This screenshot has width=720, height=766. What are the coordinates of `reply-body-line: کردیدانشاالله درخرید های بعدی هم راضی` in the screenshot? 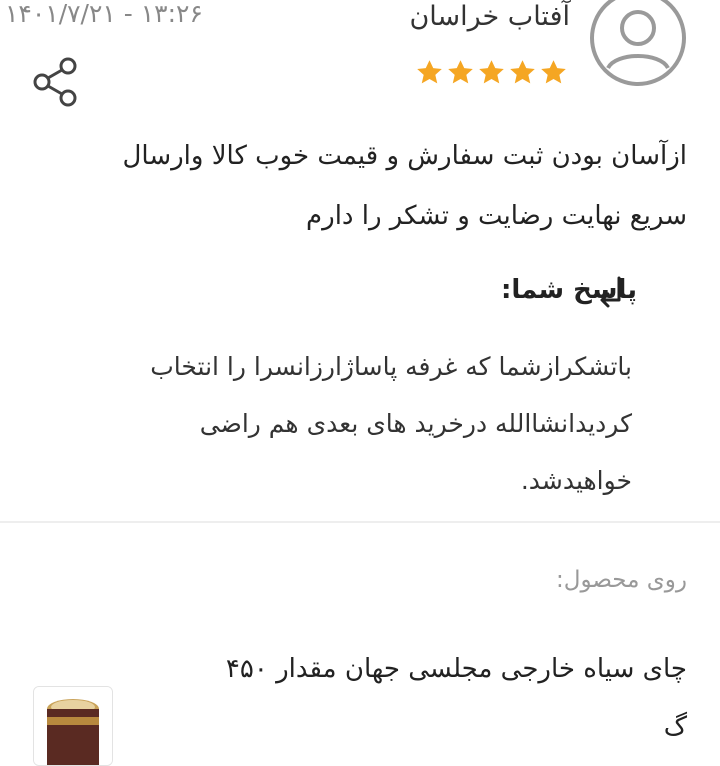 It's located at (415, 423).